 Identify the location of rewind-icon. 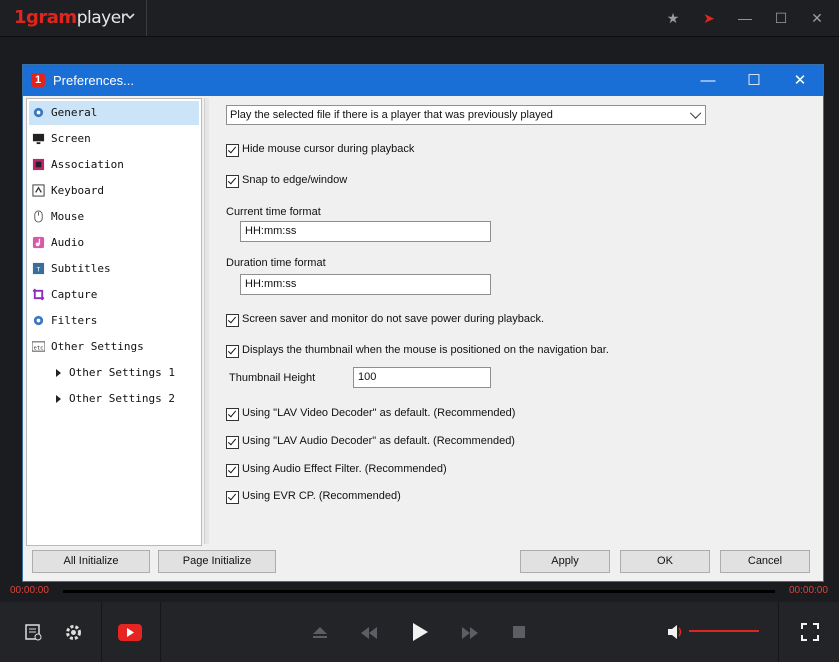
(369, 633).